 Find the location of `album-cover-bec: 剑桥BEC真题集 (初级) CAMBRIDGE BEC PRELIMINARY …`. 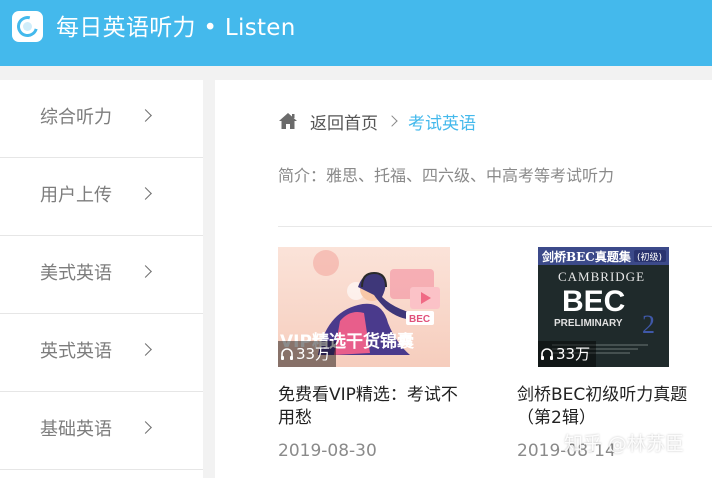

album-cover-bec: 剑桥BEC真题集 (初级) CAMBRIDGE BEC PRELIMINARY … is located at coordinates (603, 307).